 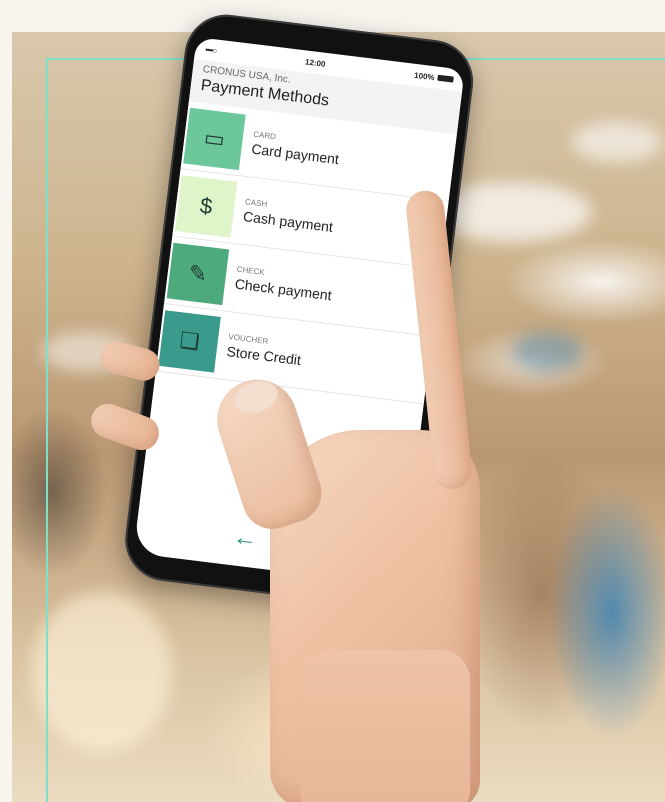 What do you see at coordinates (210, 49) in the screenshot?
I see `signal-indicator: ••••○` at bounding box center [210, 49].